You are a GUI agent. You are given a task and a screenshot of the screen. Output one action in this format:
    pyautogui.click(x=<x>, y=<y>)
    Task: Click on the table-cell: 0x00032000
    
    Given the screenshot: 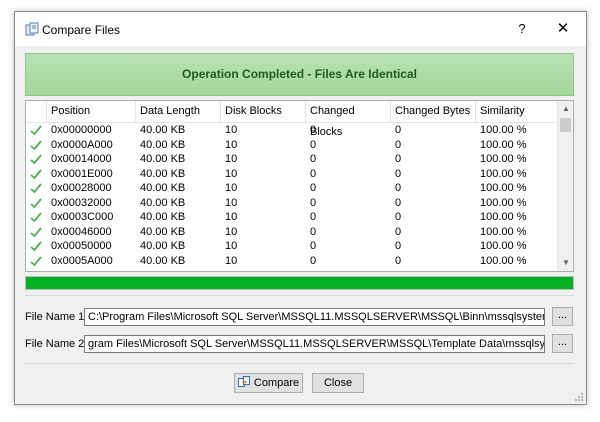 What is the action you would take?
    pyautogui.click(x=81, y=202)
    